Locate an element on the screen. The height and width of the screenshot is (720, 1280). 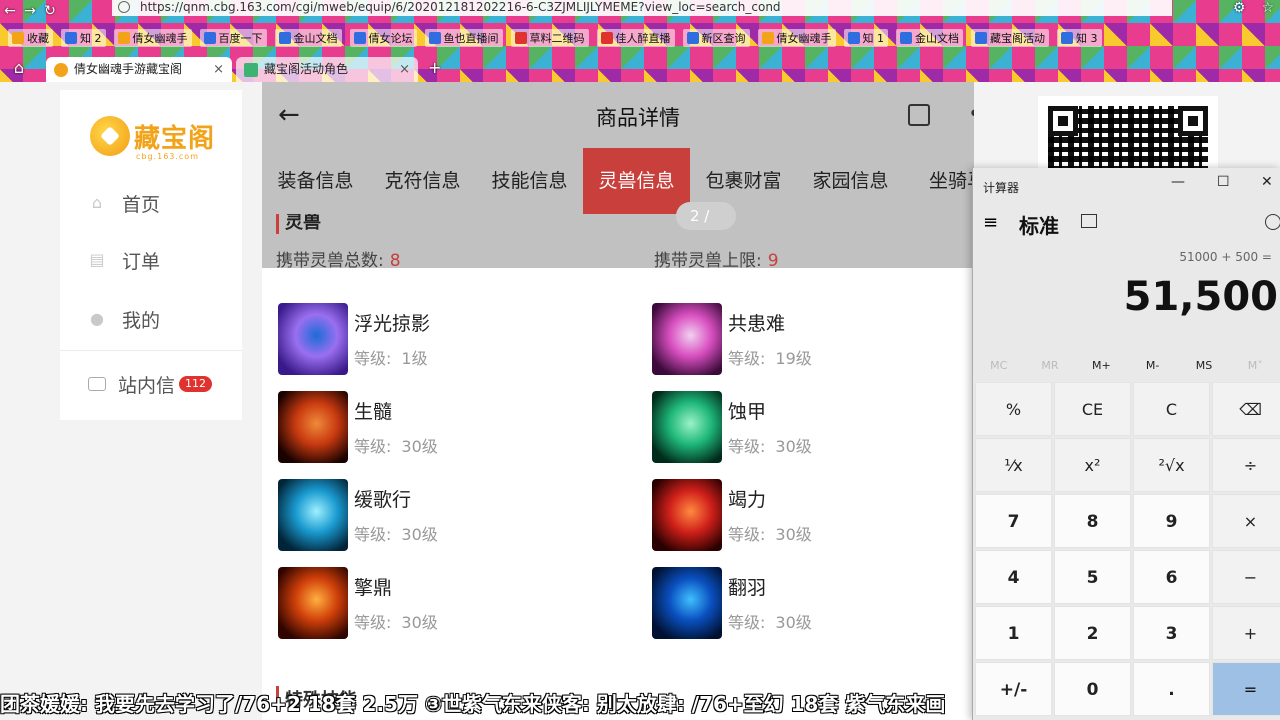
bookmark-label: 收藏 is located at coordinates (38, 38).